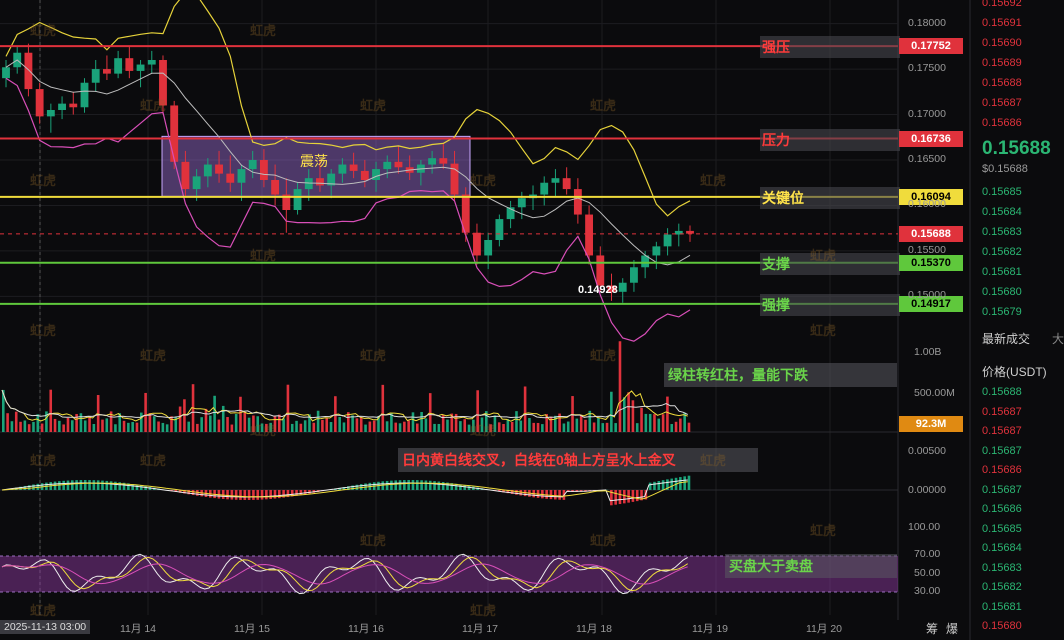 This screenshot has height=640, width=1064. What do you see at coordinates (927, 573) in the screenshot?
I see `rsi-axis-tick: 50.00` at bounding box center [927, 573].